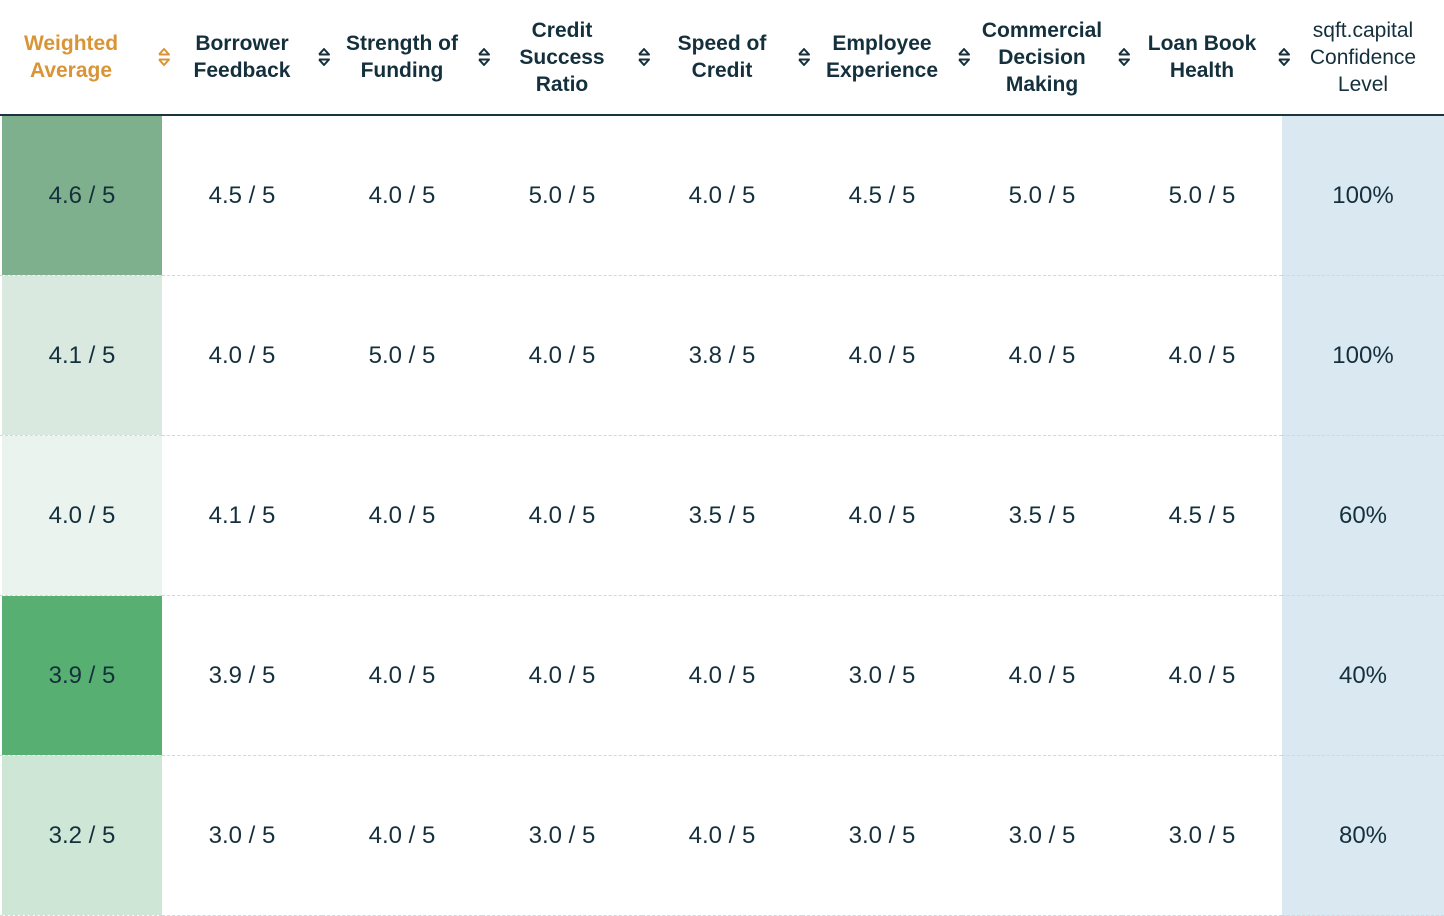 This screenshot has width=1444, height=916. What do you see at coordinates (242, 835) in the screenshot?
I see `borrower-feedback-cell: 3.0 / 5` at bounding box center [242, 835].